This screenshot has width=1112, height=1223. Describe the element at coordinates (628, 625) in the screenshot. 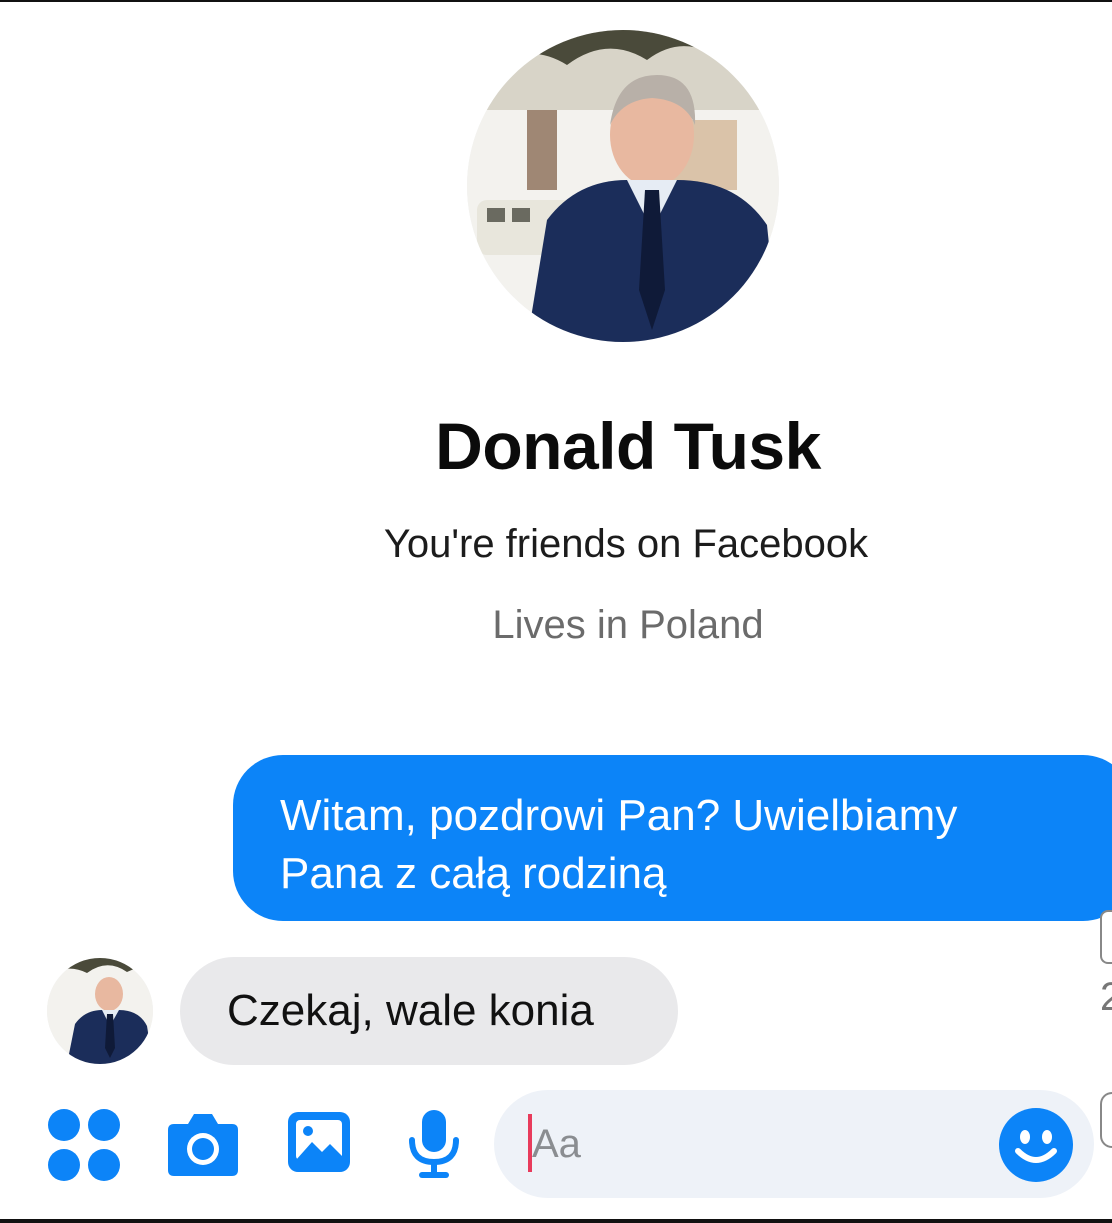

I see `contact-location: Lives in Poland` at that location.